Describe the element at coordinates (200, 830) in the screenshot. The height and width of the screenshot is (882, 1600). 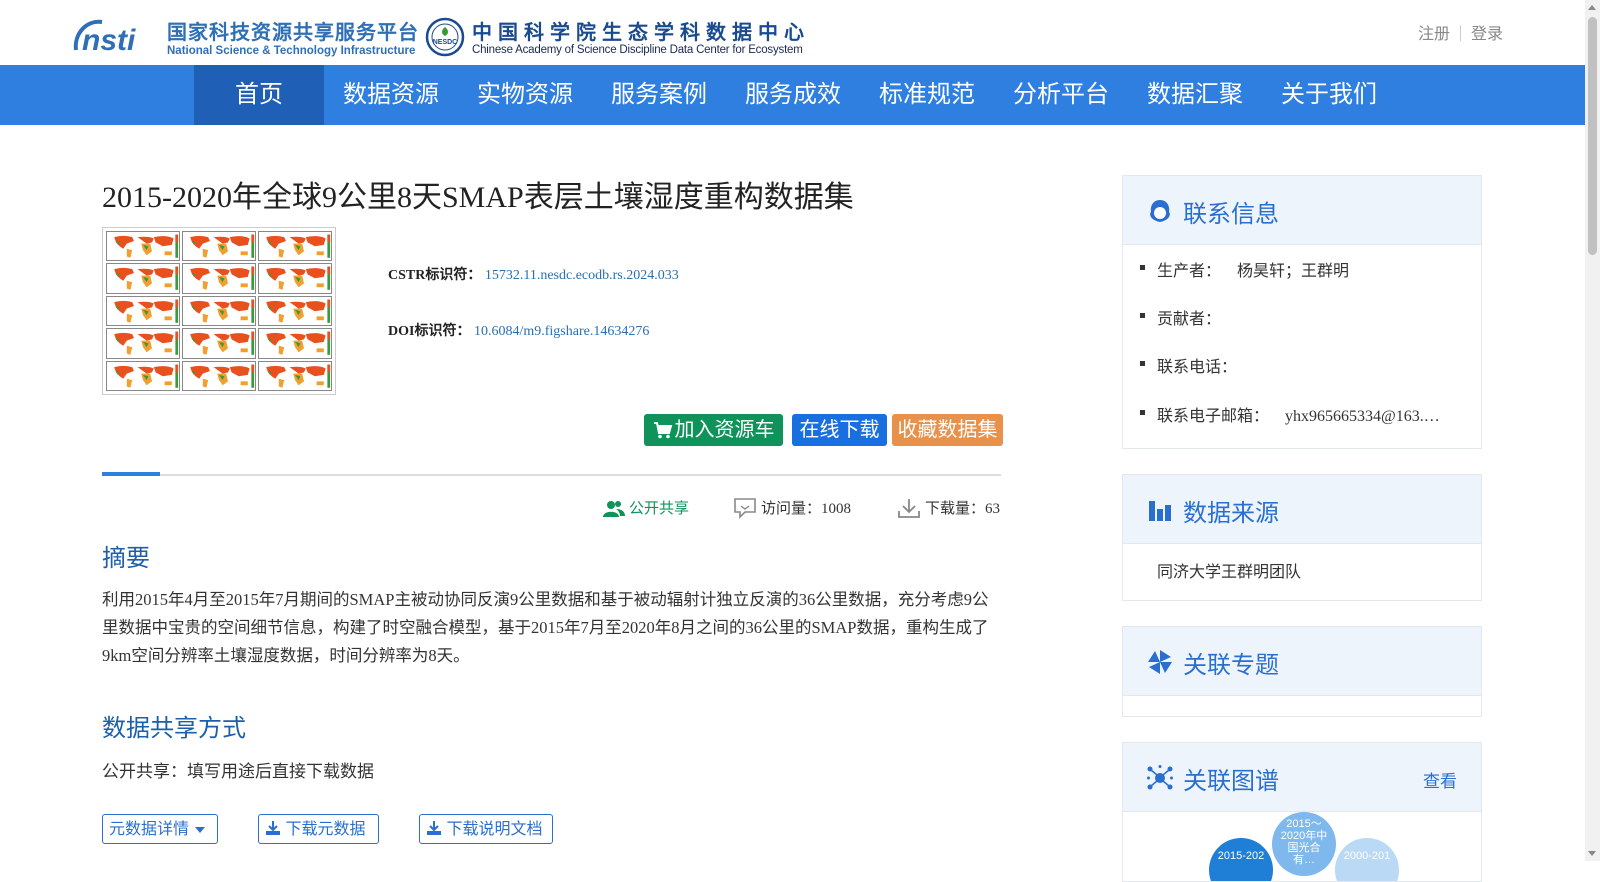
I see `caret-down-icon` at that location.